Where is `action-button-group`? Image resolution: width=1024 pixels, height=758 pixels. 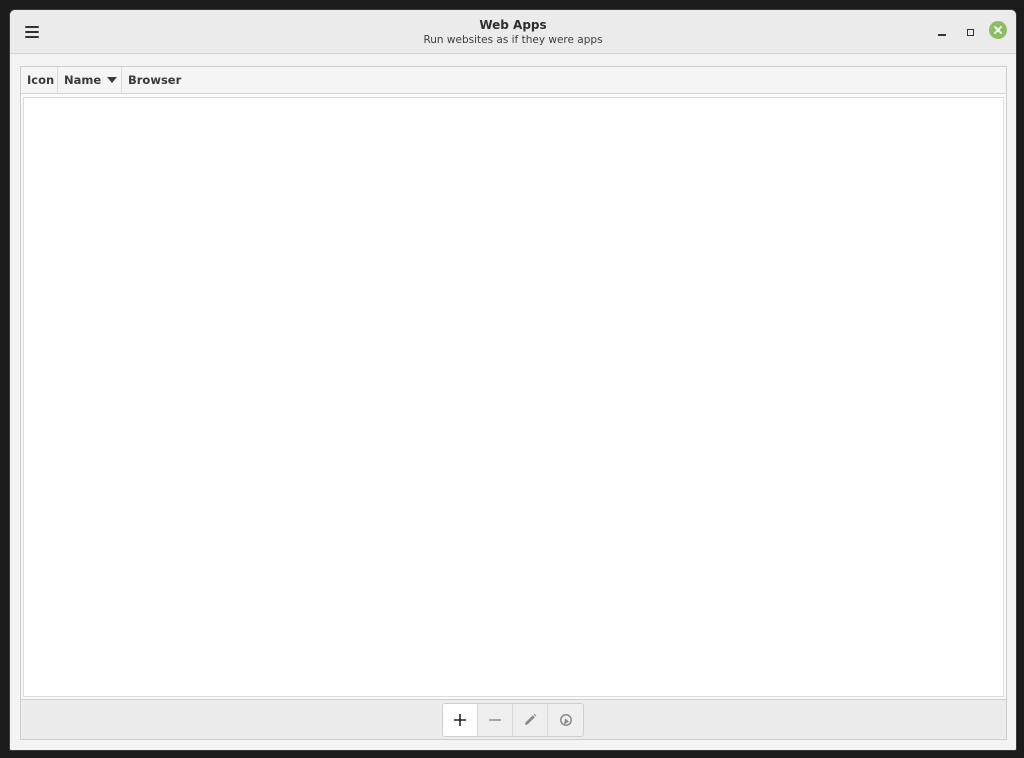 action-button-group is located at coordinates (513, 720).